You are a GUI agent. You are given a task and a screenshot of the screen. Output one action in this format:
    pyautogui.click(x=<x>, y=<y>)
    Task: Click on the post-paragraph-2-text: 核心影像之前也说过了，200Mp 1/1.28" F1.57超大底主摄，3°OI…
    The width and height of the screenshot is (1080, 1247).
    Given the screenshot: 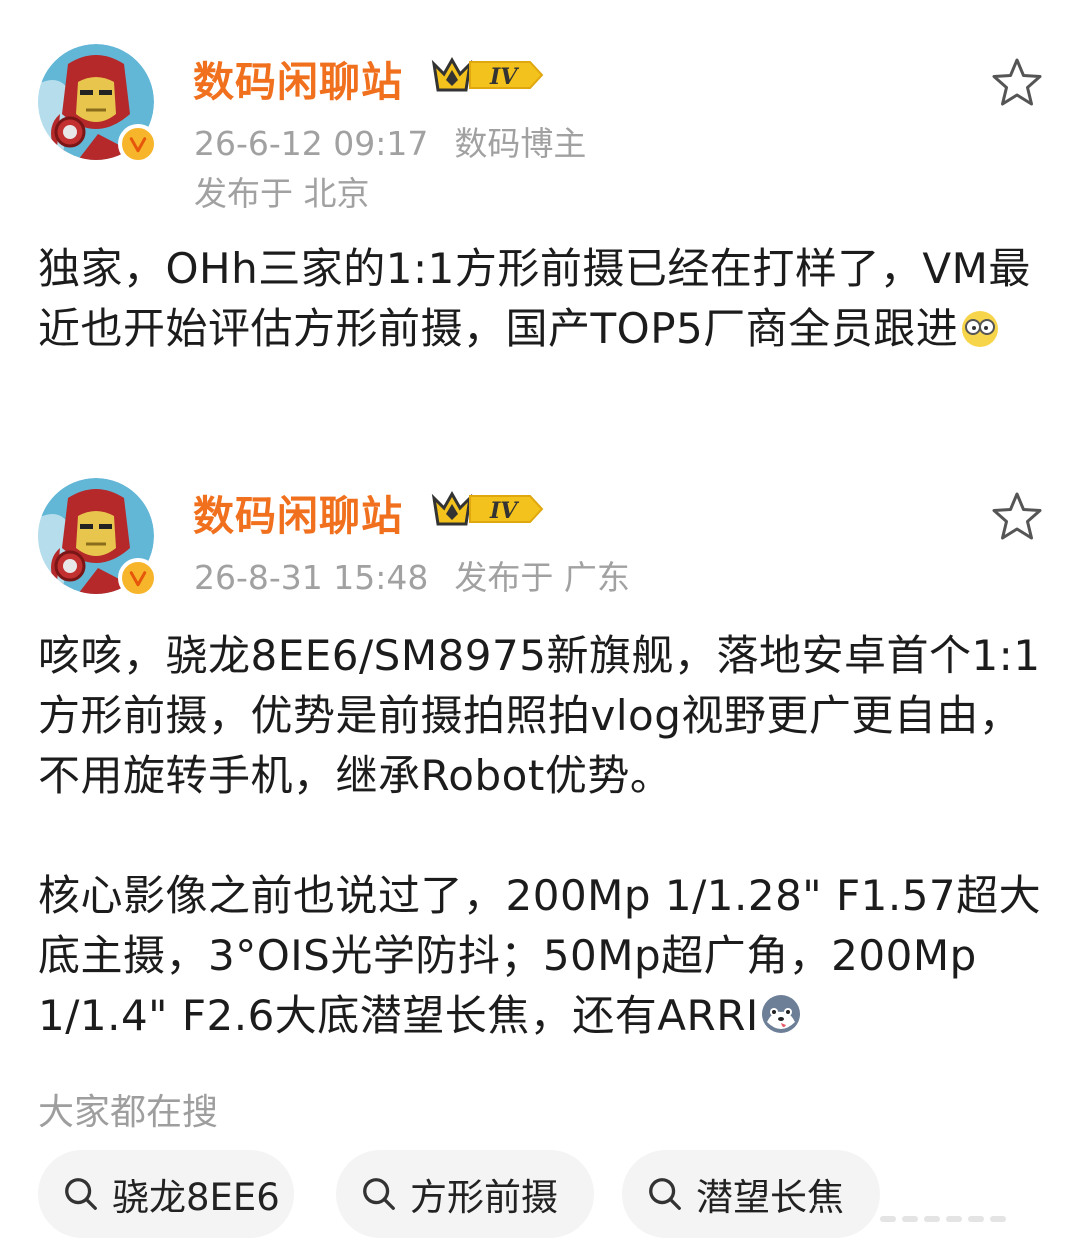 What is the action you would take?
    pyautogui.click(x=540, y=955)
    